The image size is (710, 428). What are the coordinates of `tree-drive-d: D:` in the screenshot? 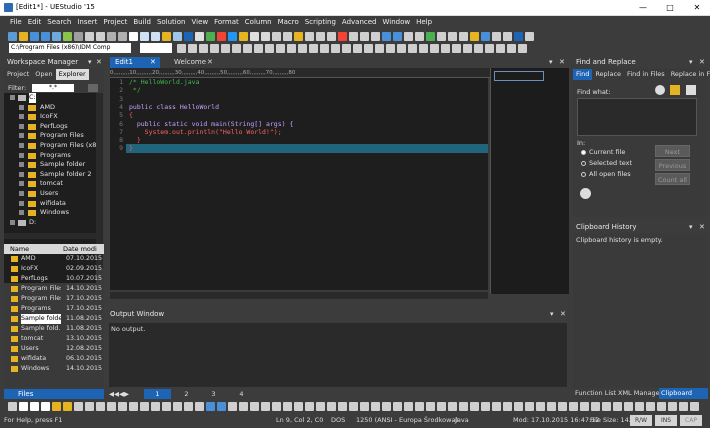 It's located at (50, 223).